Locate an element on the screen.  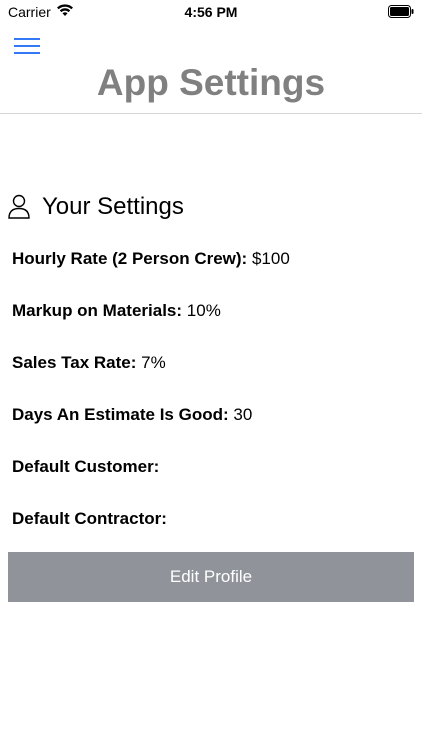
setting-sales-tax: Sales Tax Rate: 7% is located at coordinates (212, 378).